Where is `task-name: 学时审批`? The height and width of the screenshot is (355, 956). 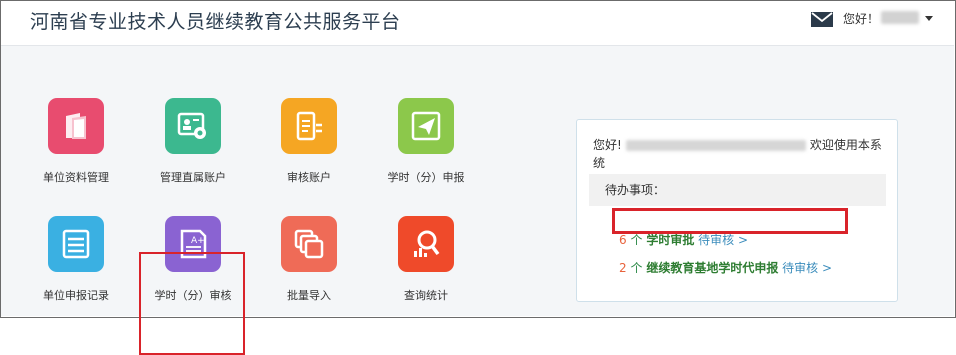
task-name: 学时审批 is located at coordinates (670, 240).